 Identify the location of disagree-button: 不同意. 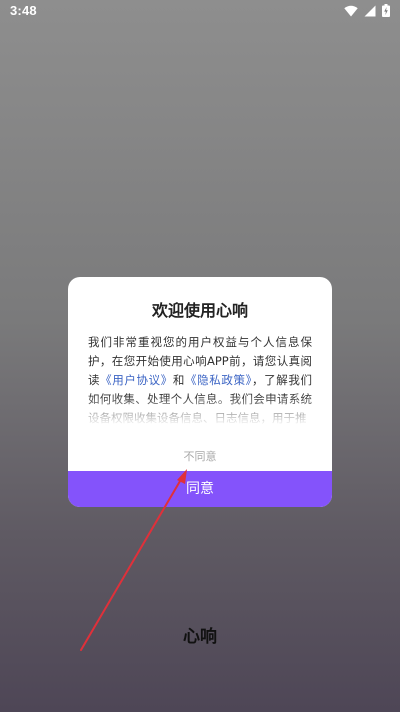
(200, 457).